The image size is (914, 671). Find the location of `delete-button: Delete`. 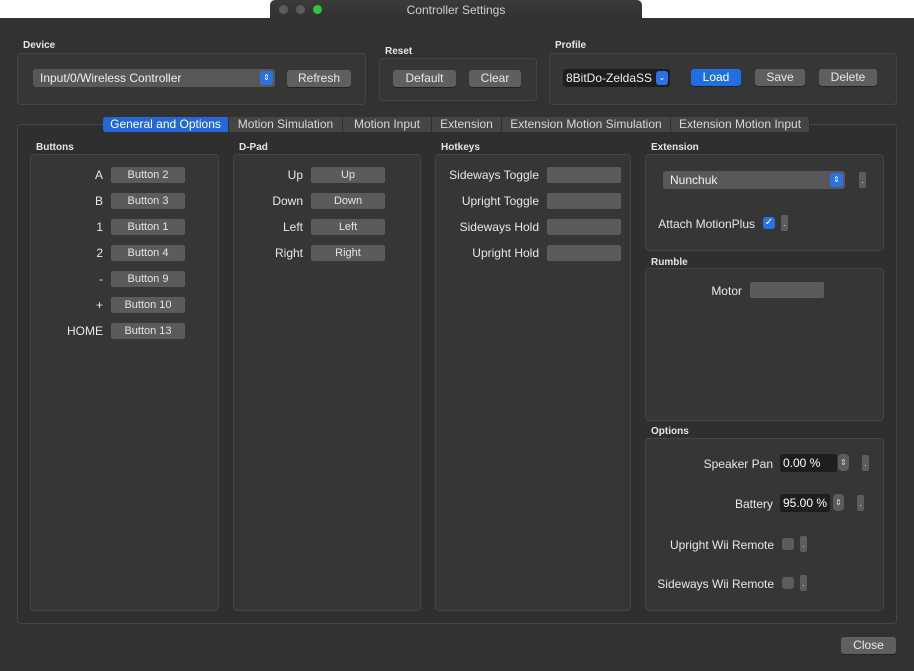

delete-button: Delete is located at coordinates (848, 77).